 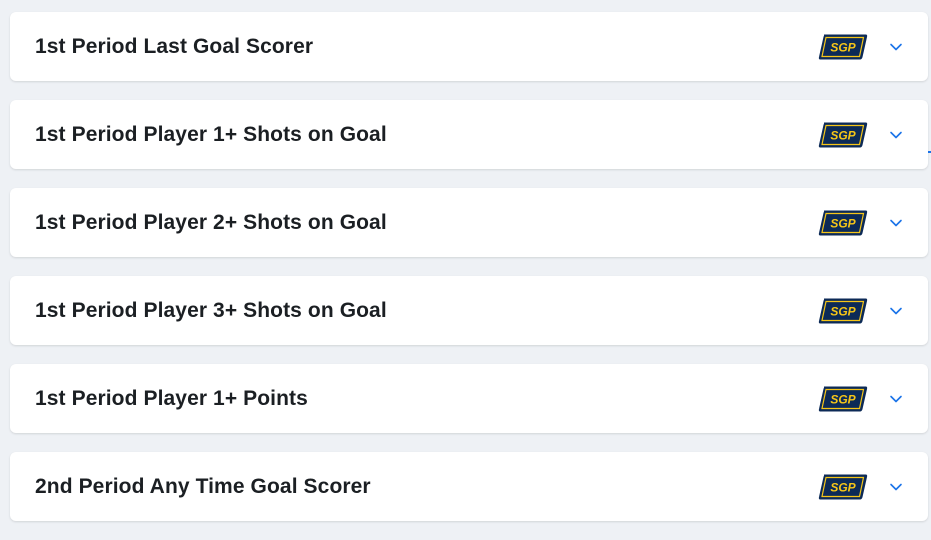 I want to click on market-title: 1st Period Last Goal Scorer, so click(x=174, y=46).